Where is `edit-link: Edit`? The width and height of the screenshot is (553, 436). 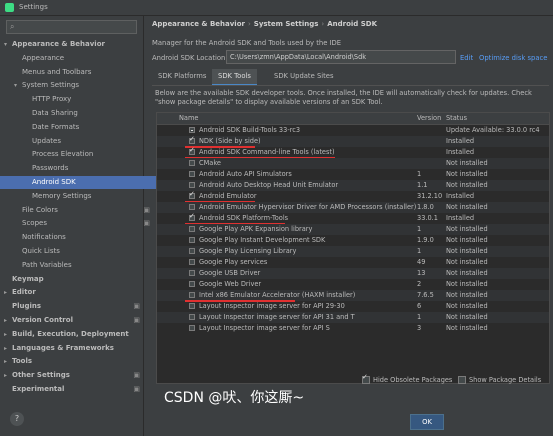
edit-link: Edit is located at coordinates (466, 58).